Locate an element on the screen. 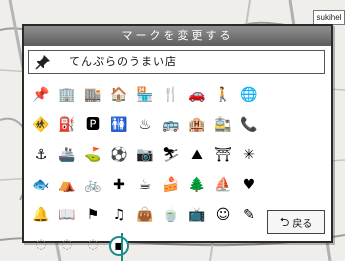  bag-mark: 👜 is located at coordinates (145, 215).